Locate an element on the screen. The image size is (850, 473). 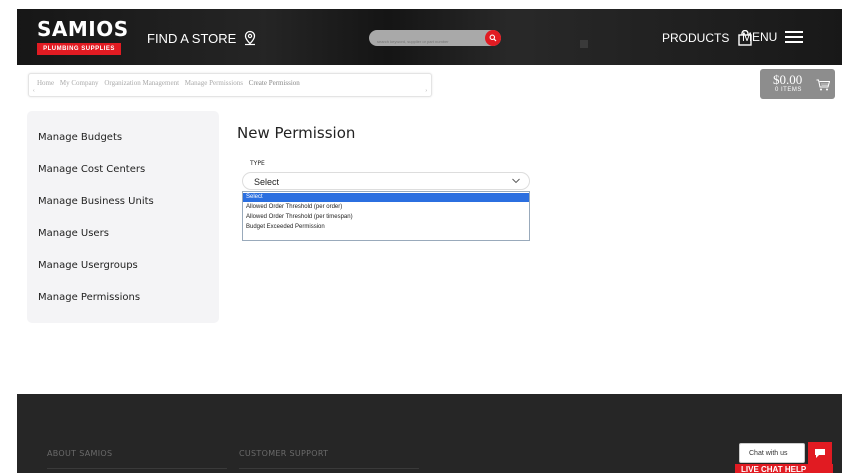
find-store-link: FIND A STORE is located at coordinates (202, 38).